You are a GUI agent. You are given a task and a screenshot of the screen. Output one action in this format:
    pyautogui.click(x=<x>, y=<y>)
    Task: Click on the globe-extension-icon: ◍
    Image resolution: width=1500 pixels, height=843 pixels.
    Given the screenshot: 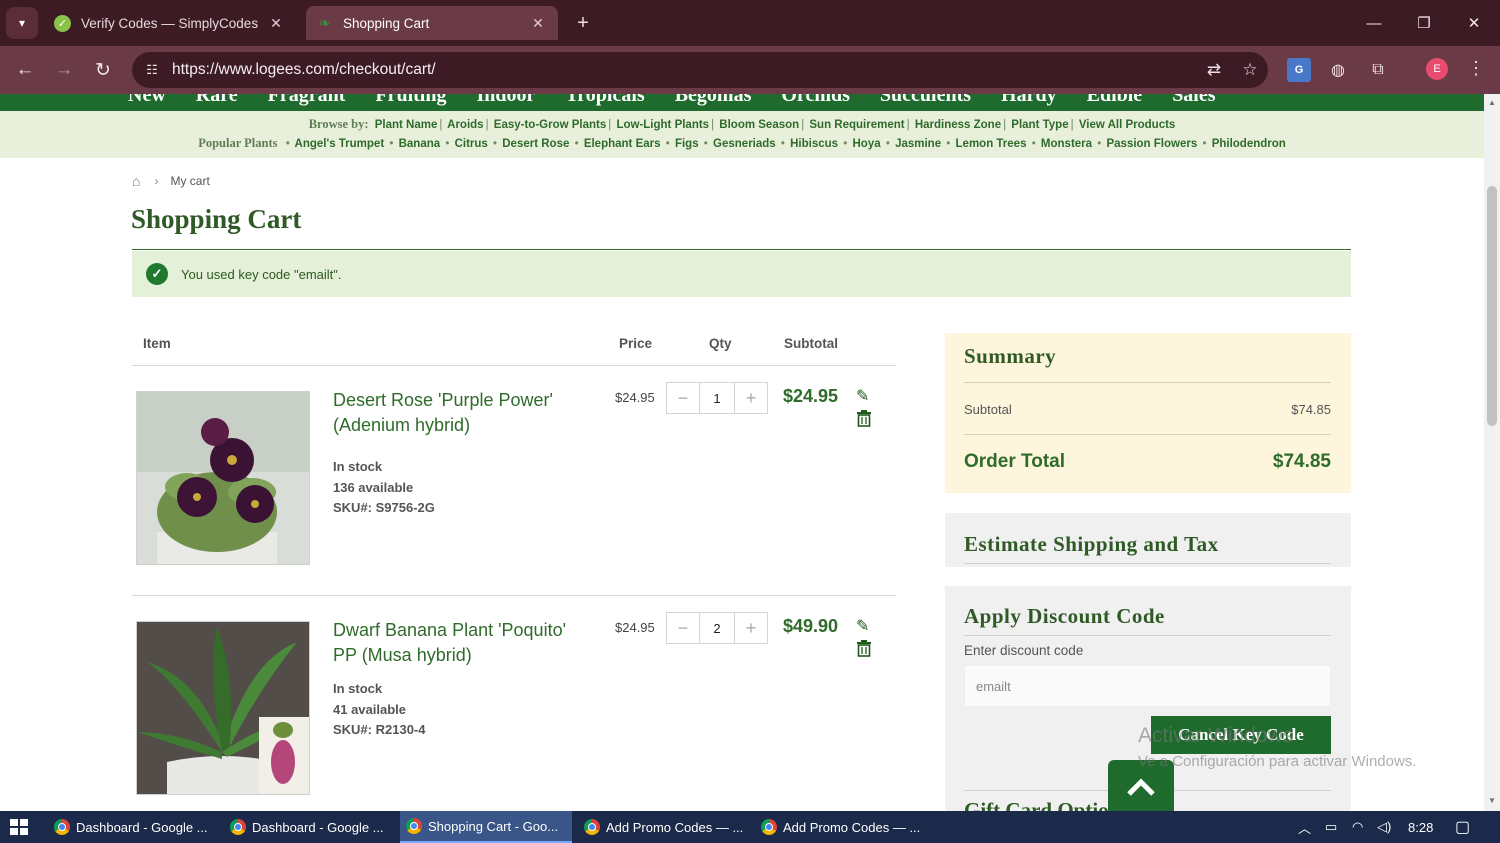 What is the action you would take?
    pyautogui.click(x=1338, y=70)
    